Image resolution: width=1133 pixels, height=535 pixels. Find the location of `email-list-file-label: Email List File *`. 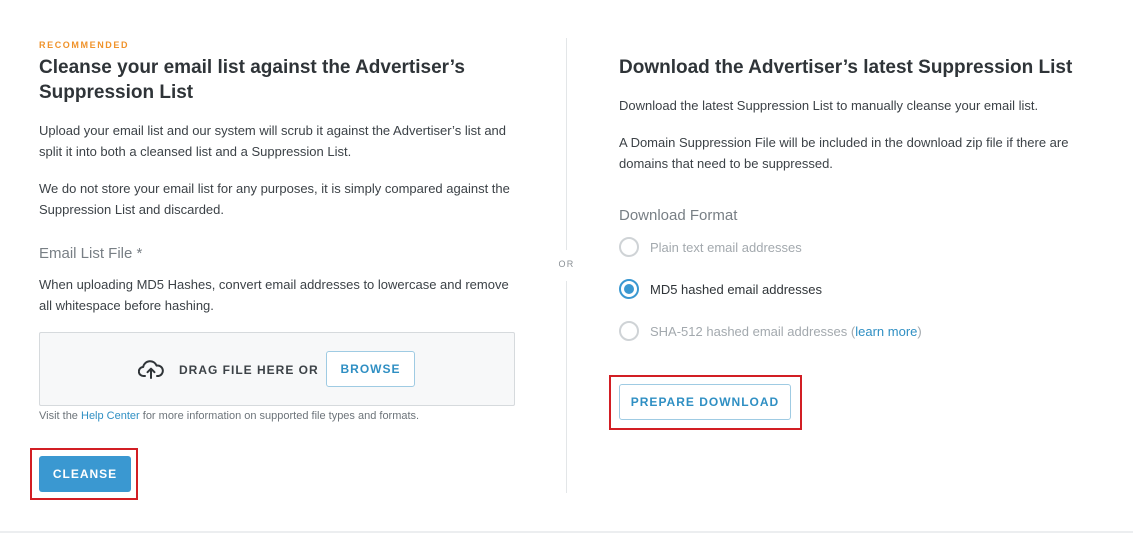

email-list-file-label: Email List File * is located at coordinates (91, 253).